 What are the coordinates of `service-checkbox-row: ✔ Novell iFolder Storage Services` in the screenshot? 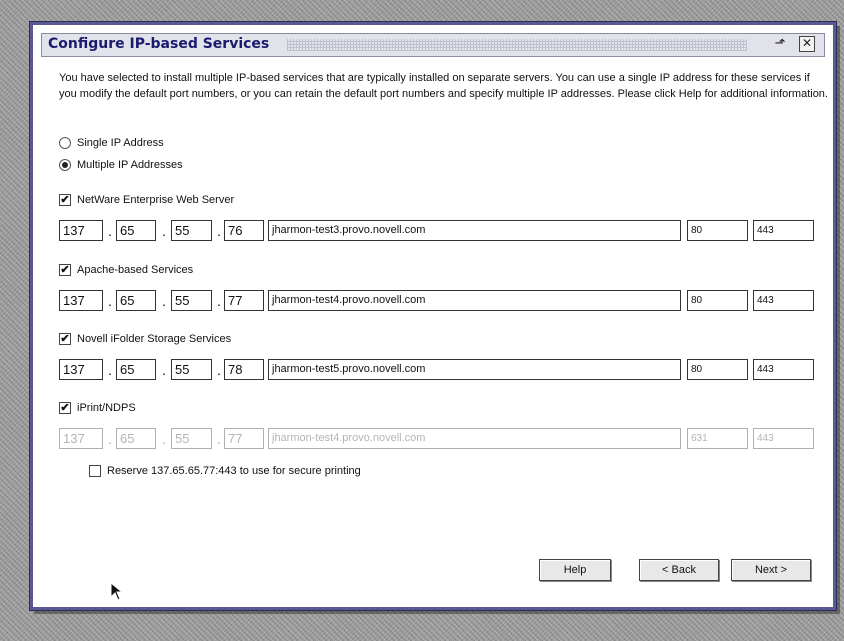 It's located at (145, 339).